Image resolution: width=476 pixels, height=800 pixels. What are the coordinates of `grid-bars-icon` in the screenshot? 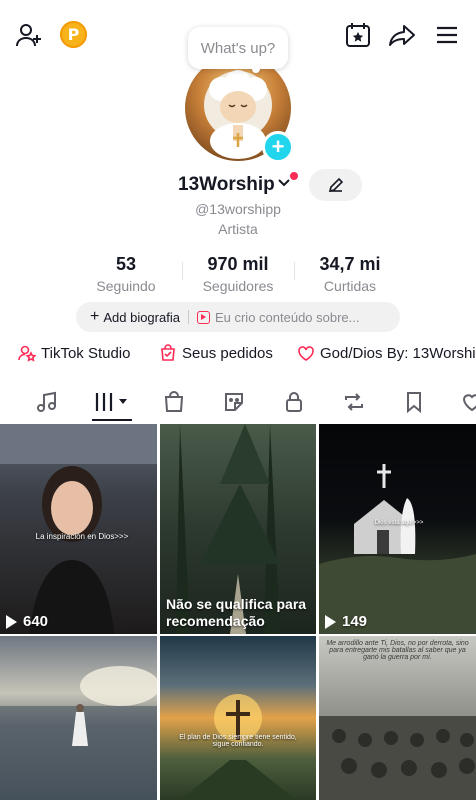 It's located at (111, 402).